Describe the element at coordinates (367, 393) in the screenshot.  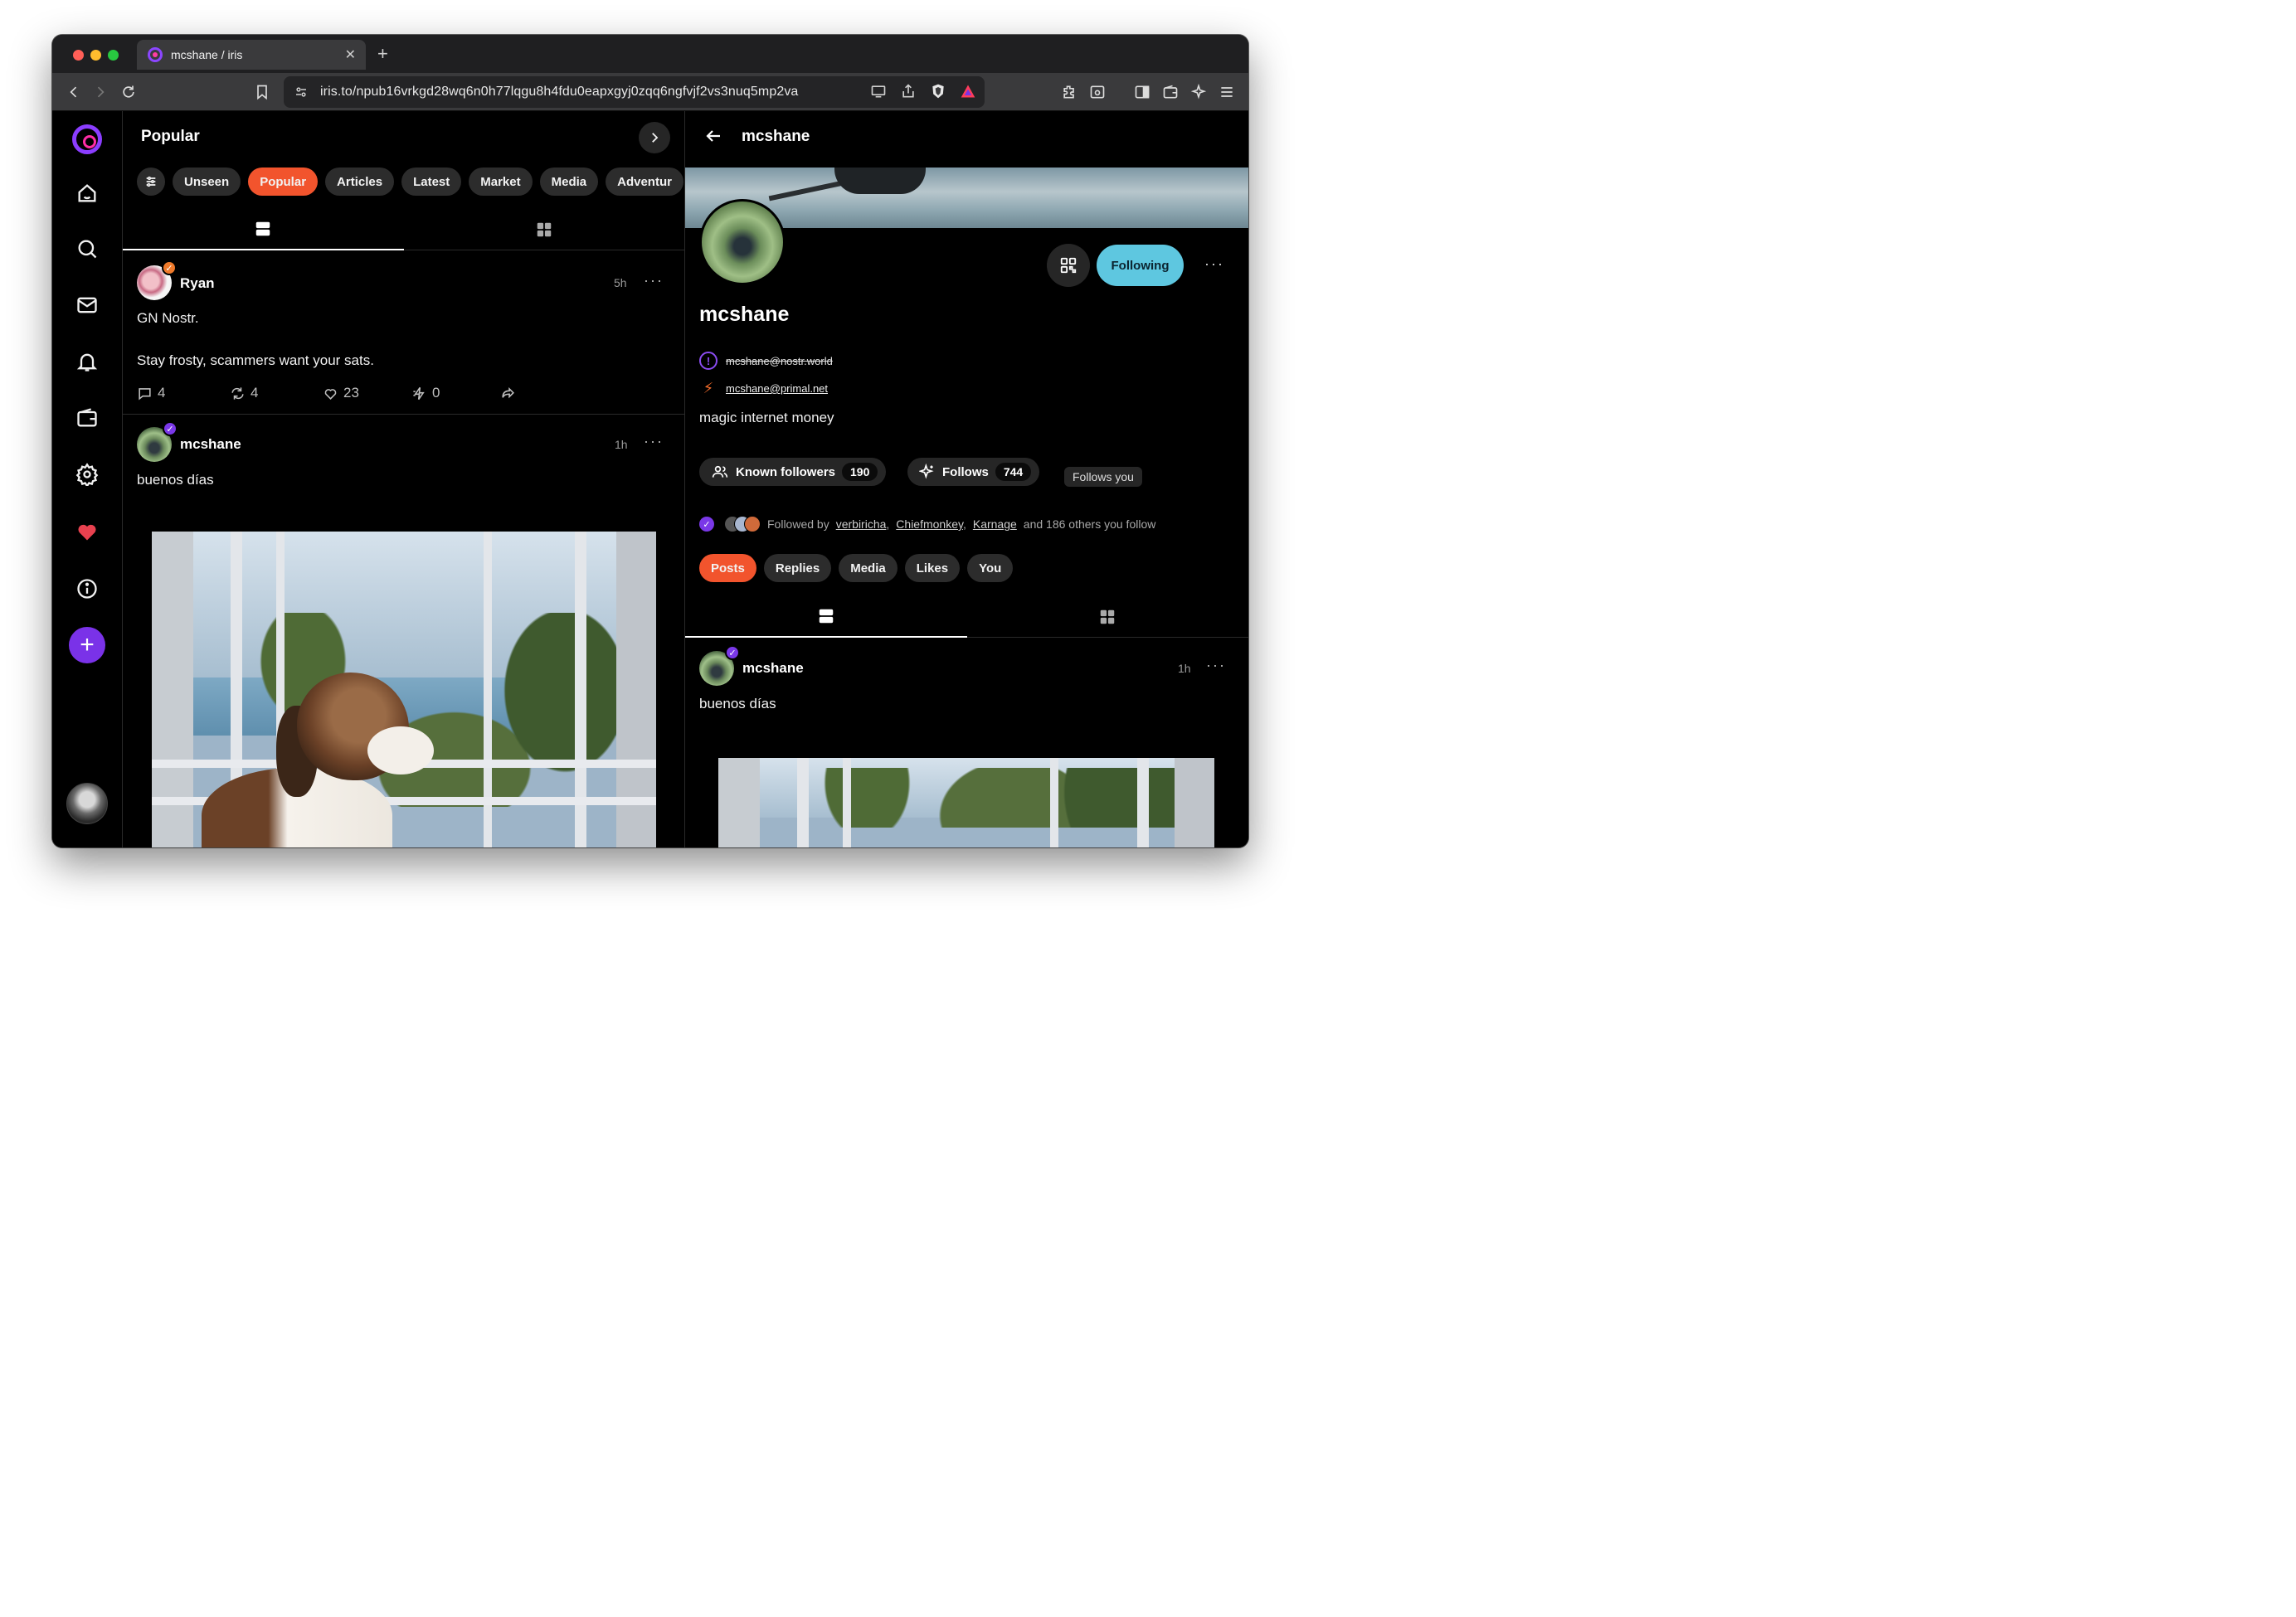
I see `like-button: 23` at that location.